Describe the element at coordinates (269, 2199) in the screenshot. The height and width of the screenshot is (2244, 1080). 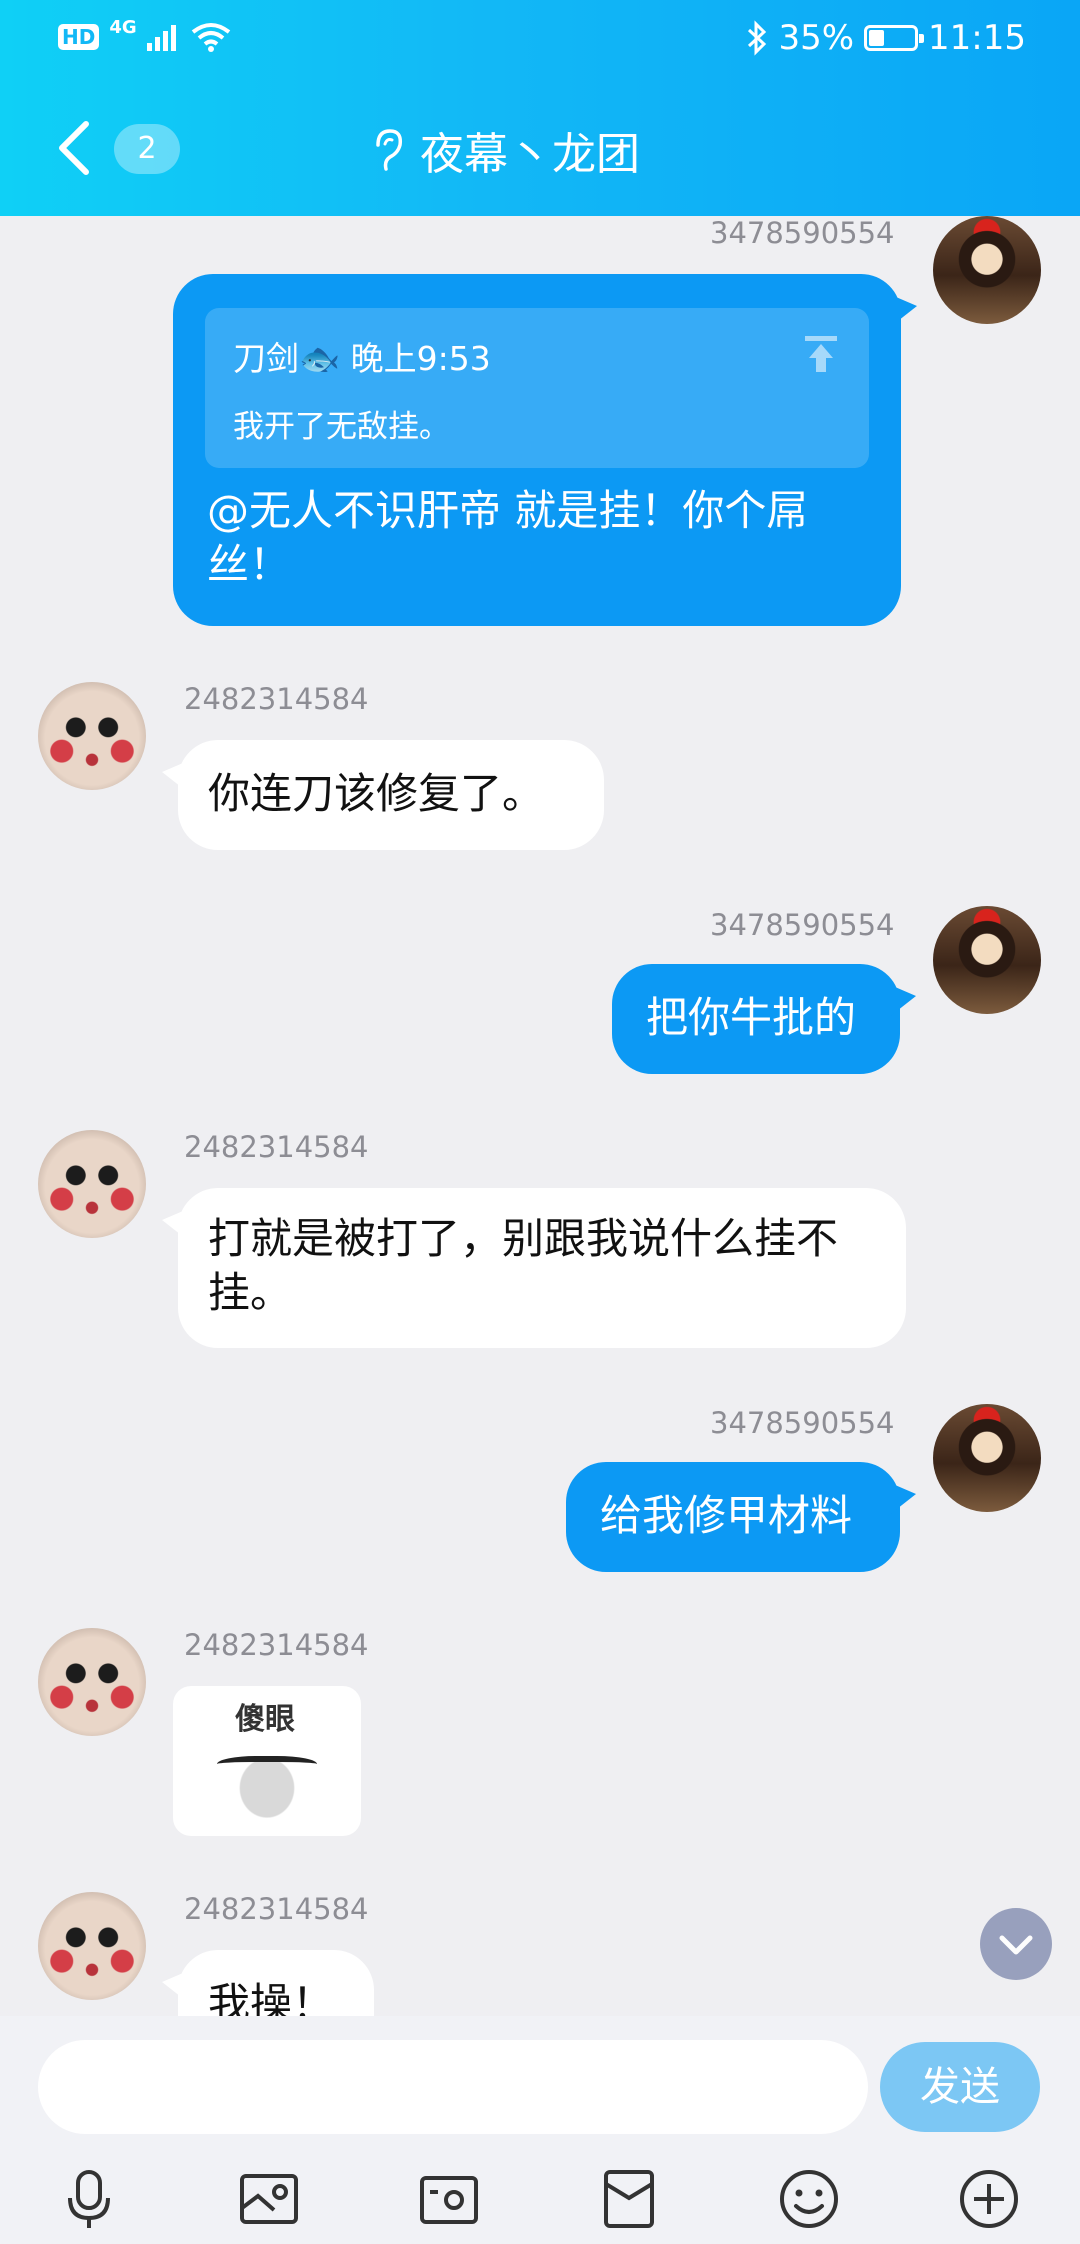
I see `image-icon` at that location.